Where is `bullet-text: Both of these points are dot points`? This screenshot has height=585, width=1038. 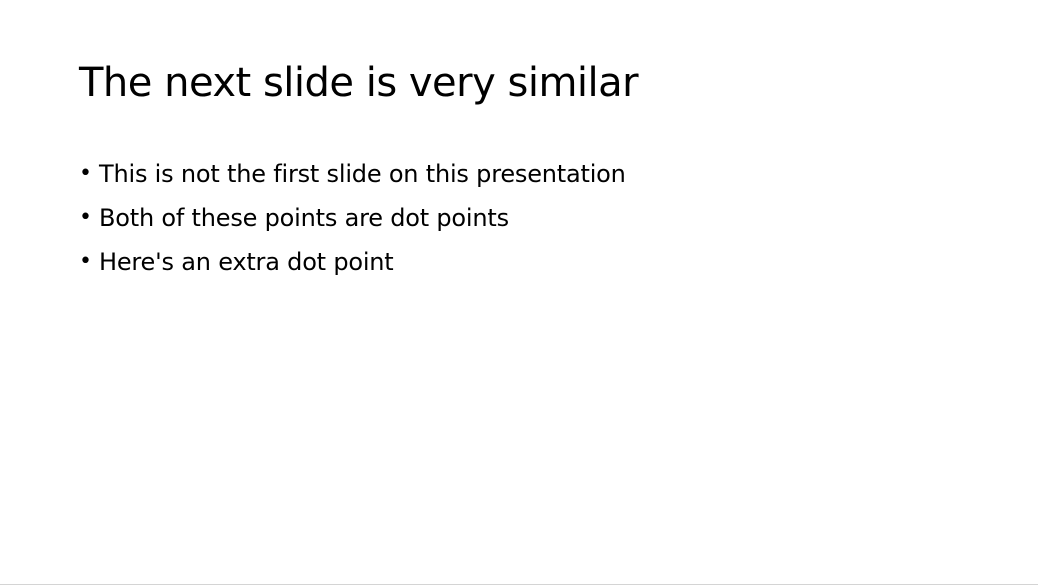 bullet-text: Both of these points are dot points is located at coordinates (304, 218).